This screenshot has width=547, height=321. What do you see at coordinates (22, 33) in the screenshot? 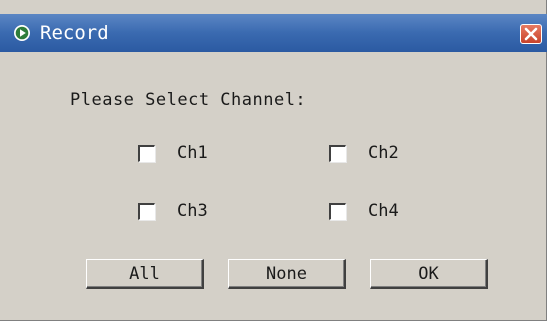
I see `record-play-icon` at bounding box center [22, 33].